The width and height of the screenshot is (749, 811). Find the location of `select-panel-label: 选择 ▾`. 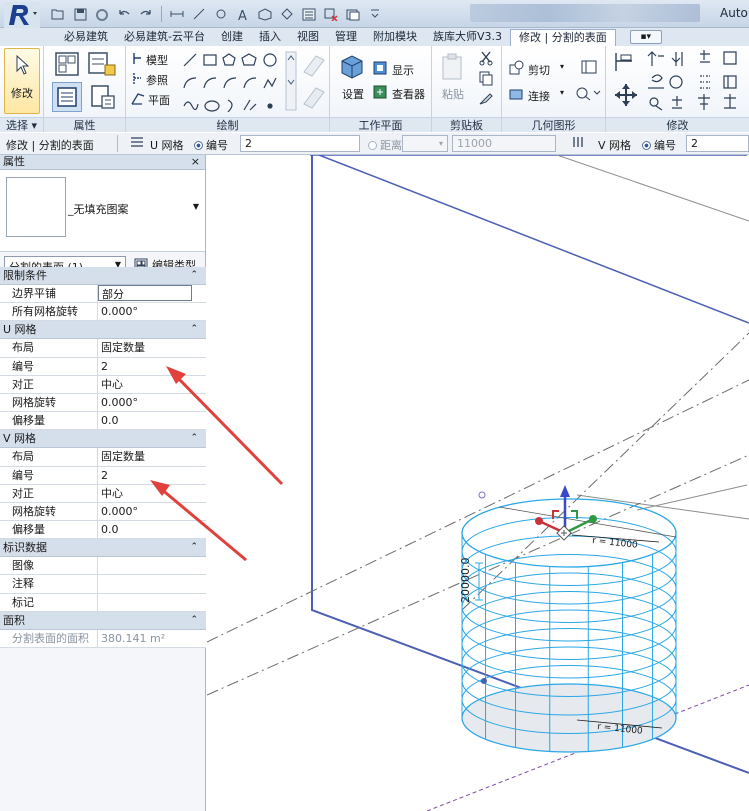

select-panel-label: 选择 ▾ is located at coordinates (21, 124).